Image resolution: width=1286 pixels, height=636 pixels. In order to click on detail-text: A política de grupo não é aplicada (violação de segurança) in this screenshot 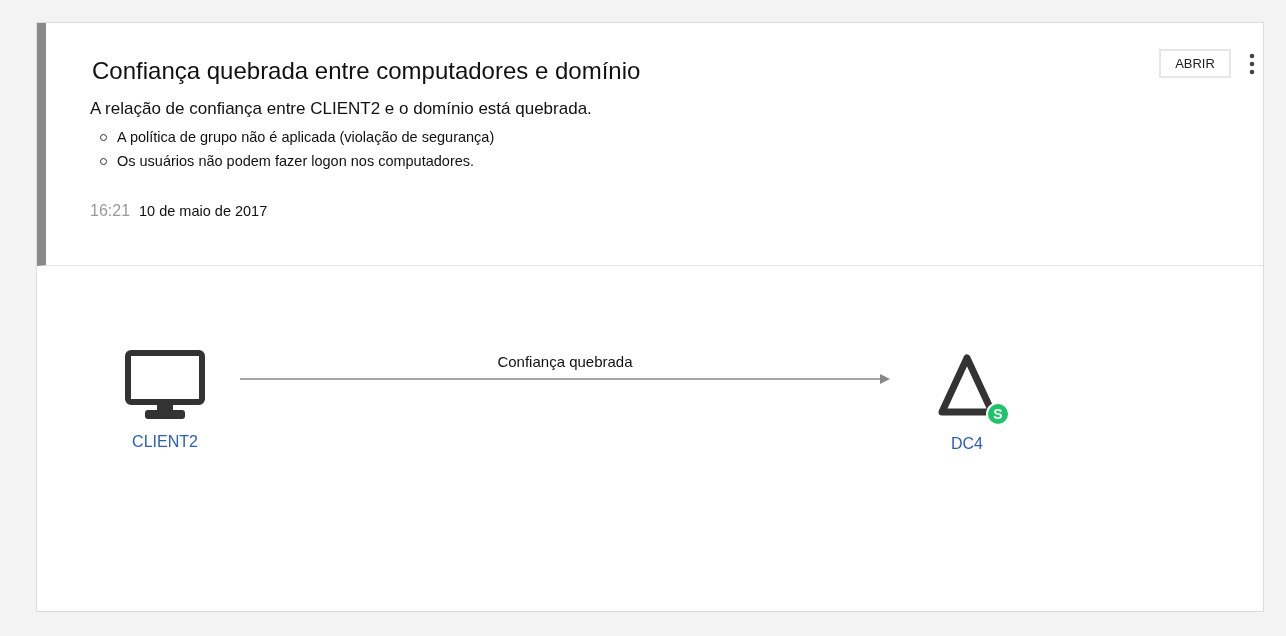, I will do `click(306, 137)`.